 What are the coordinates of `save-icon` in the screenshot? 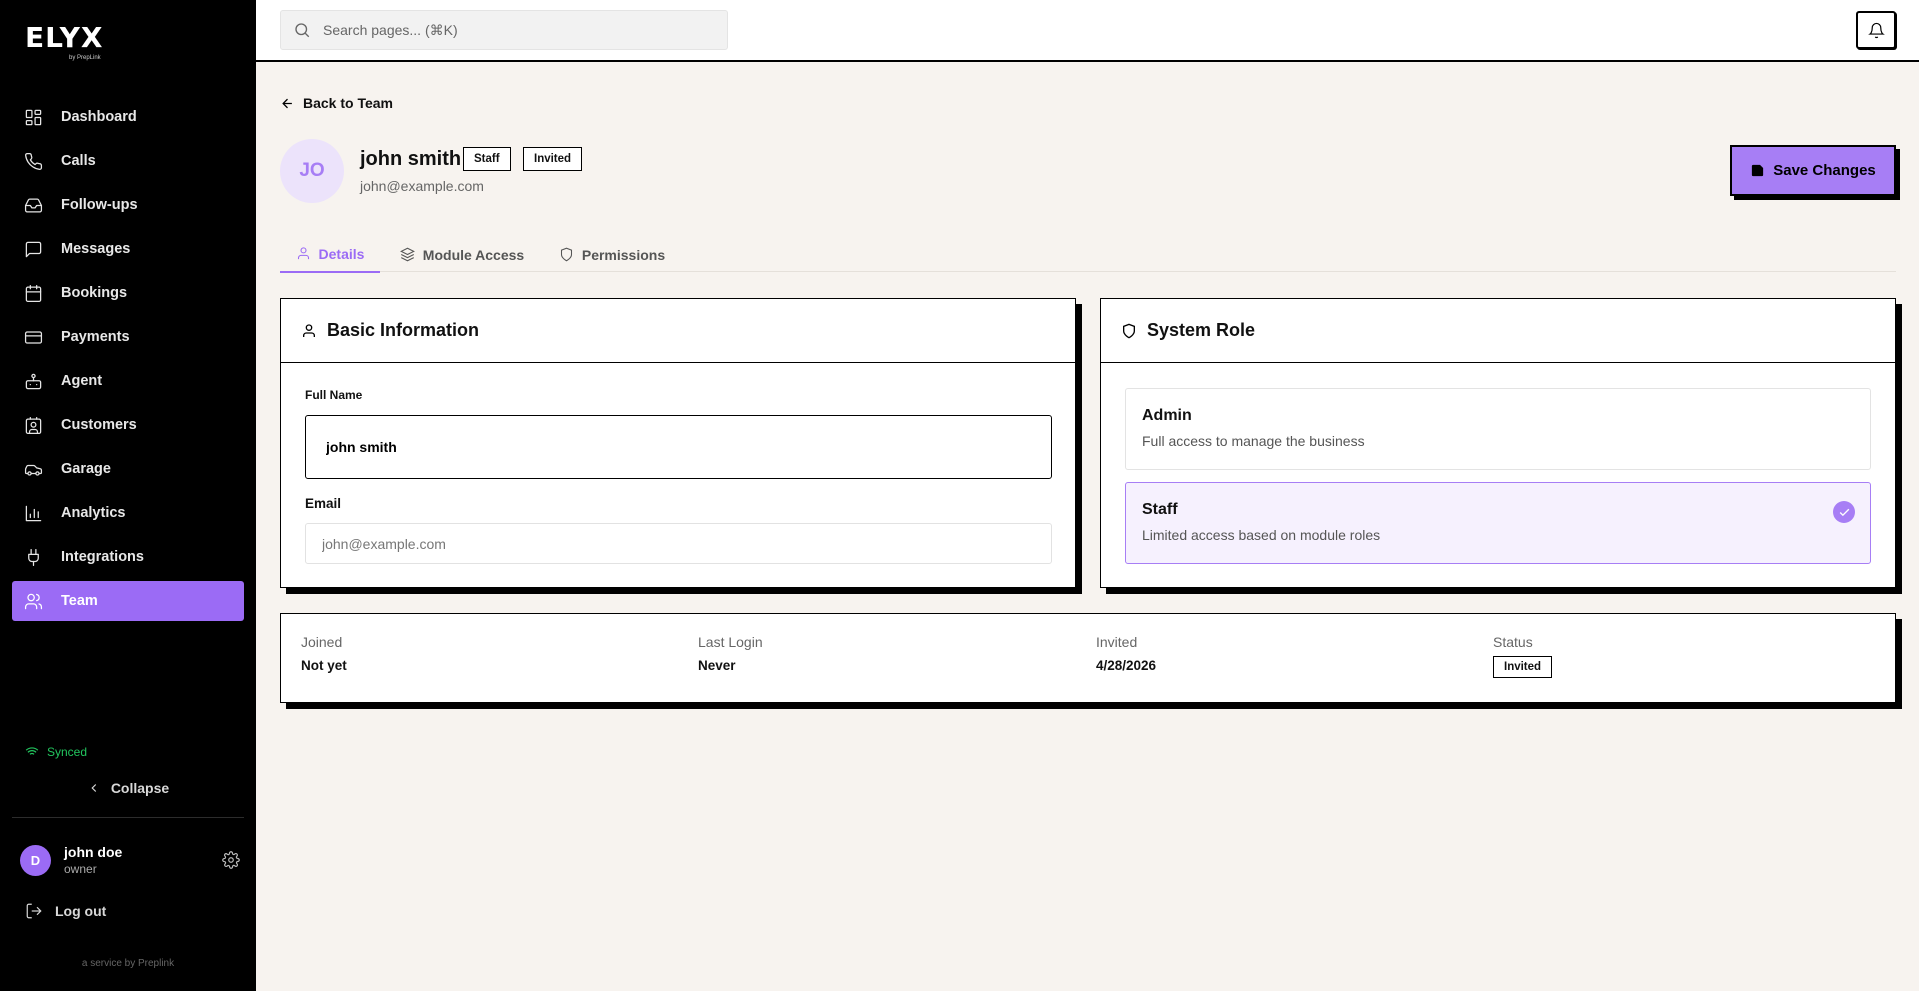 It's located at (1758, 170).